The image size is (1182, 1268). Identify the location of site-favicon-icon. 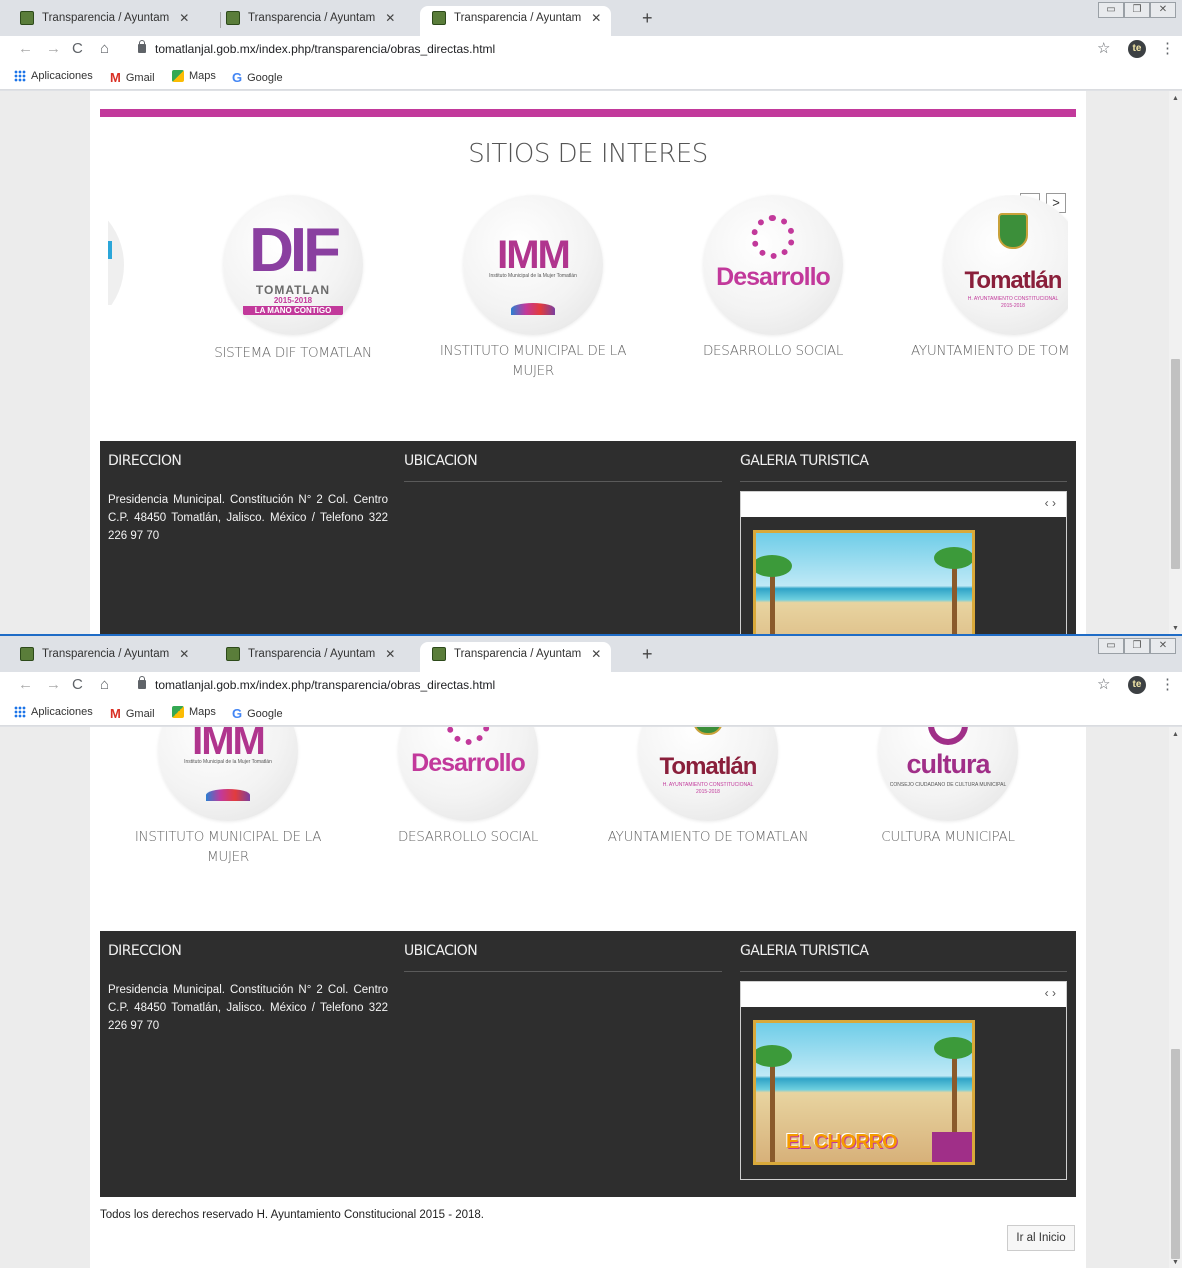
(27, 18).